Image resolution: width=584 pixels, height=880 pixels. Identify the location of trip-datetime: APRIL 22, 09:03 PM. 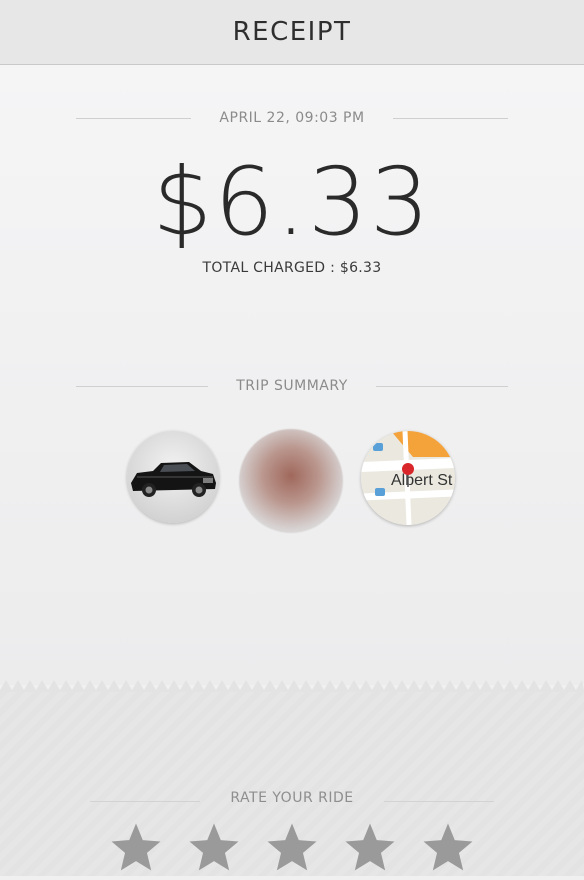
(292, 118).